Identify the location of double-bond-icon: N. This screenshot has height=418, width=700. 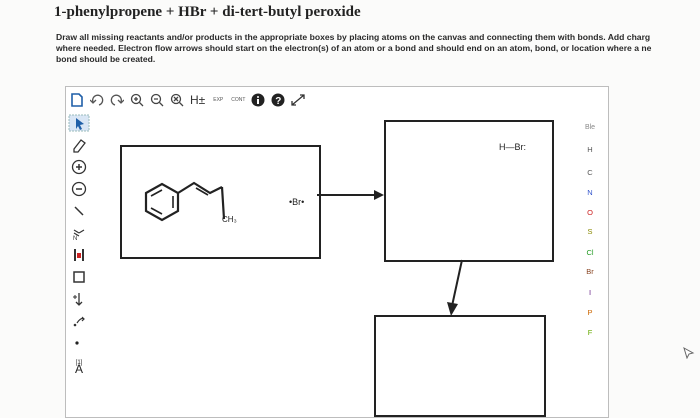
(79, 233).